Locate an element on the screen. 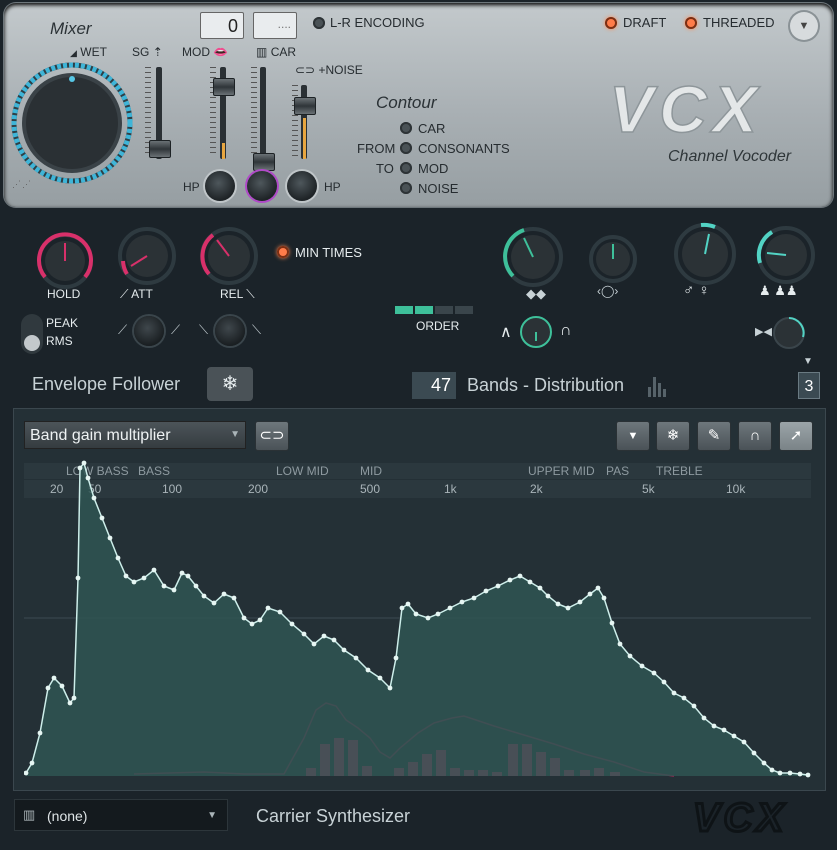 This screenshot has height=850, width=837. contour-option-consonants-led is located at coordinates (406, 148).